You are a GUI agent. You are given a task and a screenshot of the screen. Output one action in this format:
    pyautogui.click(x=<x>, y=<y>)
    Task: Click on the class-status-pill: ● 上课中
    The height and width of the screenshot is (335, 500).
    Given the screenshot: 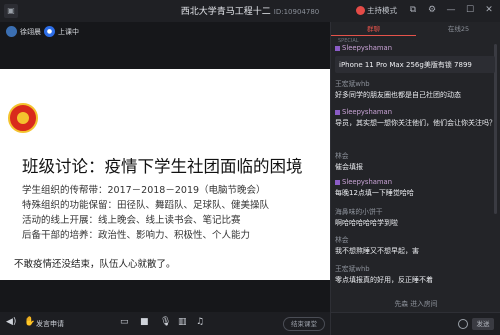 What is the action you would take?
    pyautogui.click(x=61, y=31)
    